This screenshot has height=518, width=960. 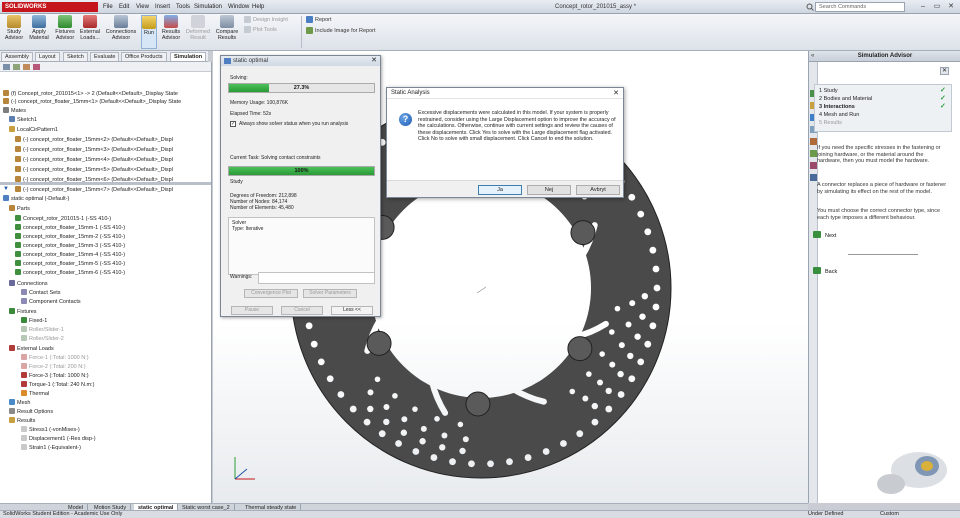 What do you see at coordinates (57, 385) in the screenshot?
I see `tree-item: Torque-1 (:Total: 240 N.m:)` at bounding box center [57, 385].